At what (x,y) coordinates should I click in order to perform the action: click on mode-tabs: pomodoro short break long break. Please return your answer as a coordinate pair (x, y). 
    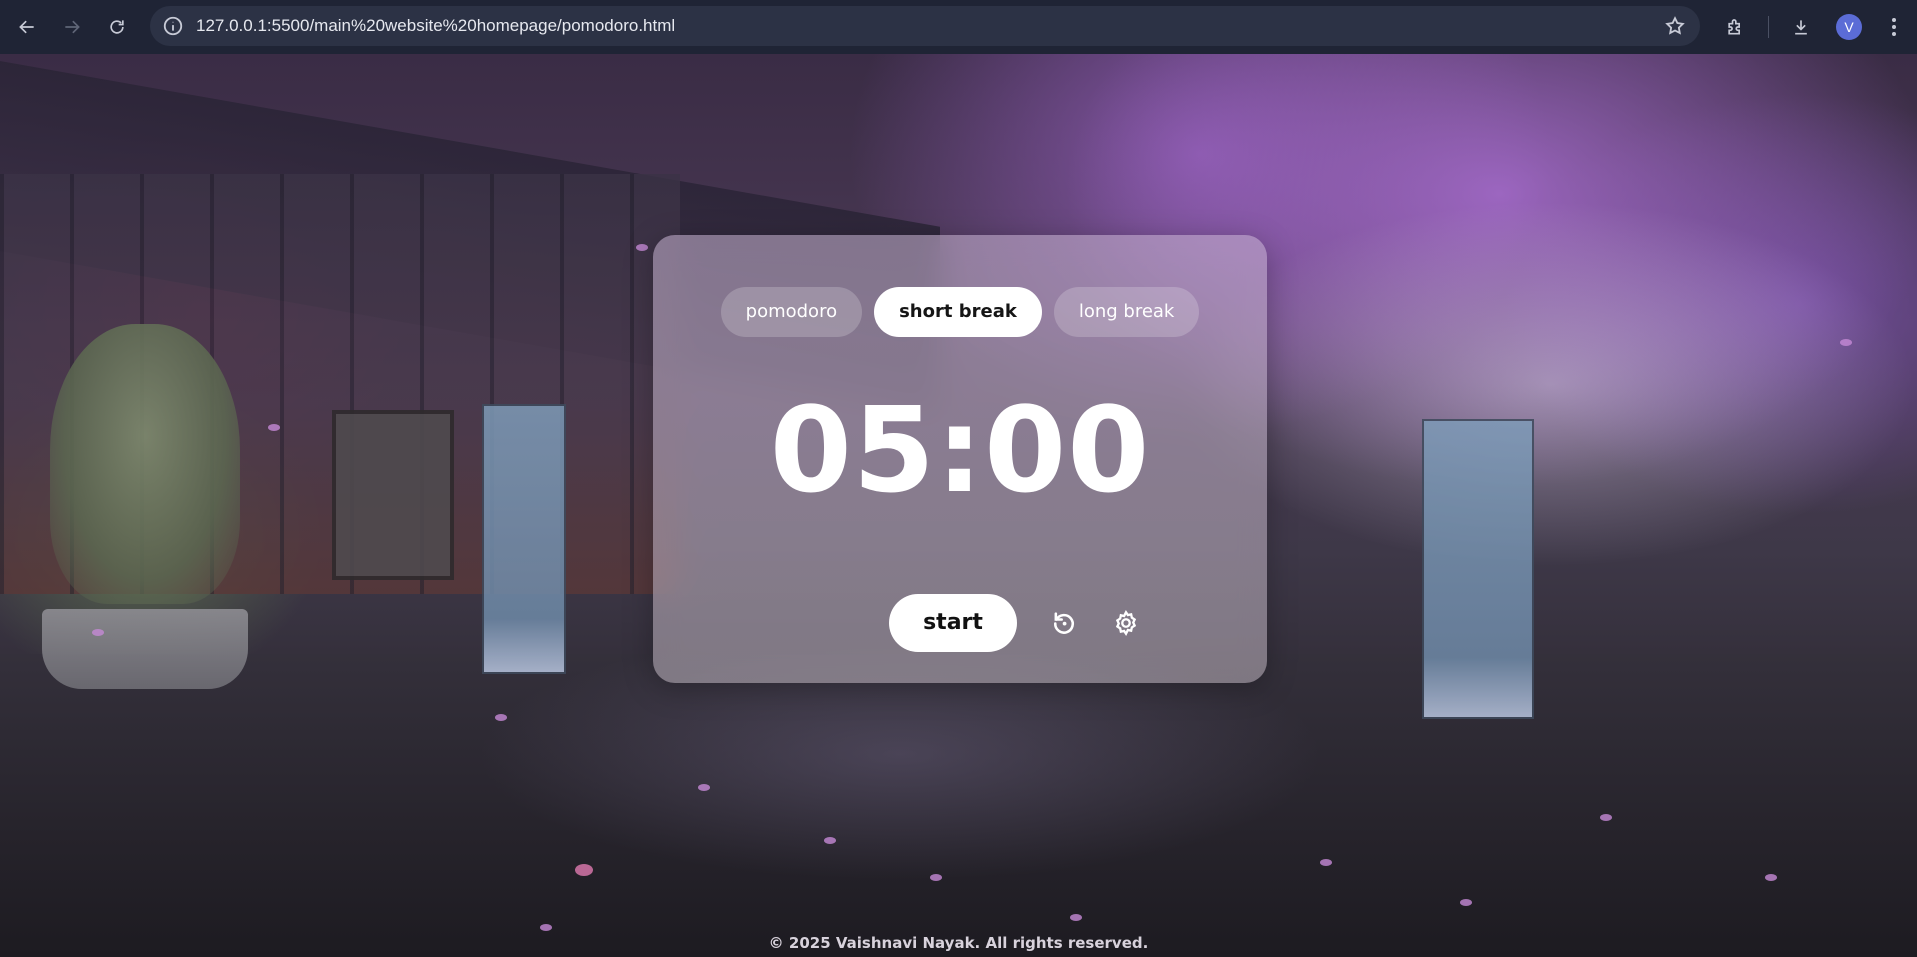
    Looking at the image, I should click on (960, 312).